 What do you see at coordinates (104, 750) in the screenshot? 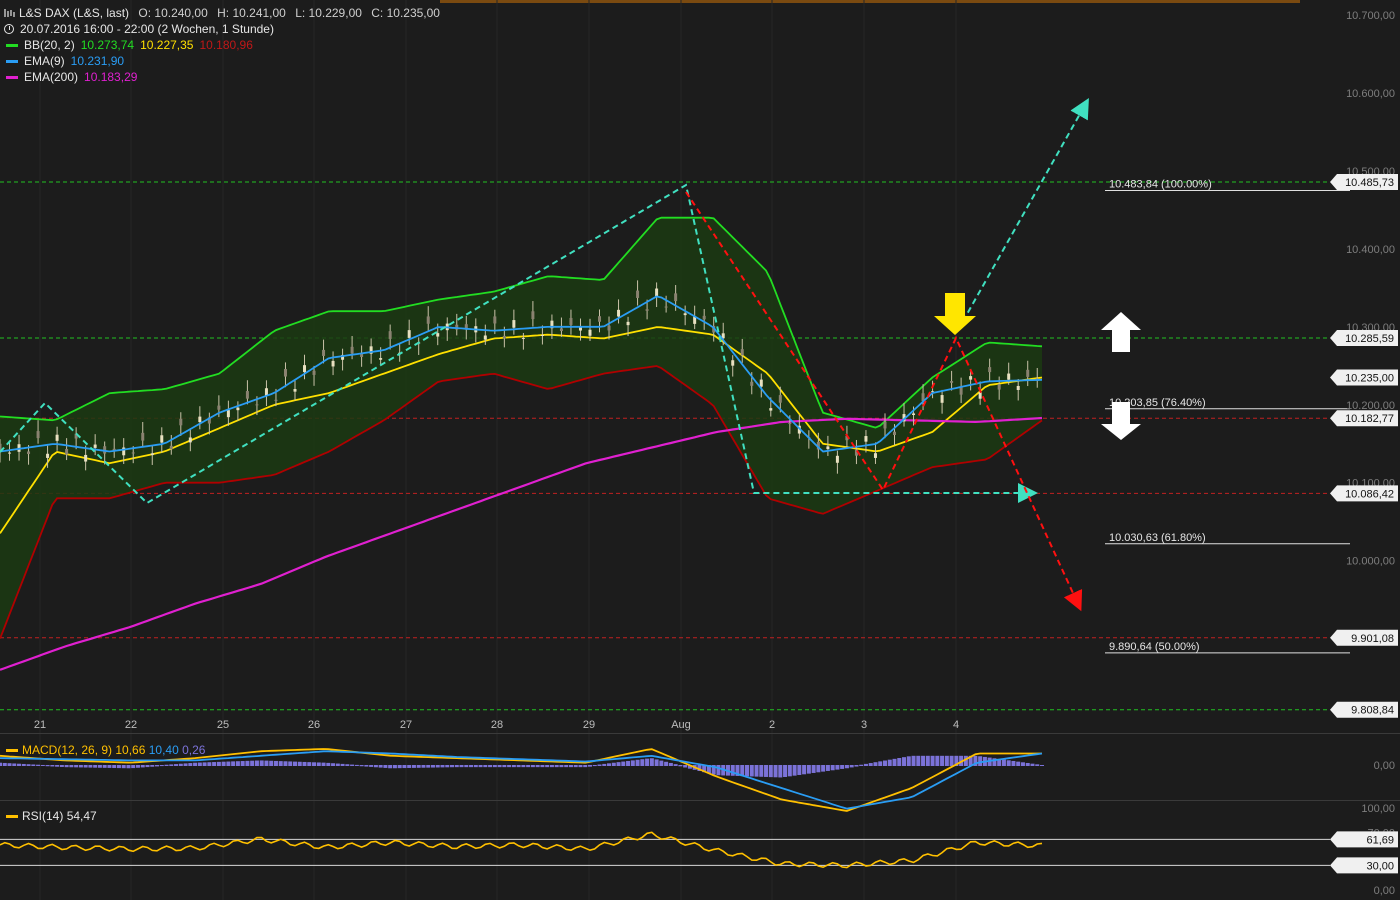
I see `legend-macd: MACD(12, 26, 9) 10,66 10,40 0,26` at bounding box center [104, 750].